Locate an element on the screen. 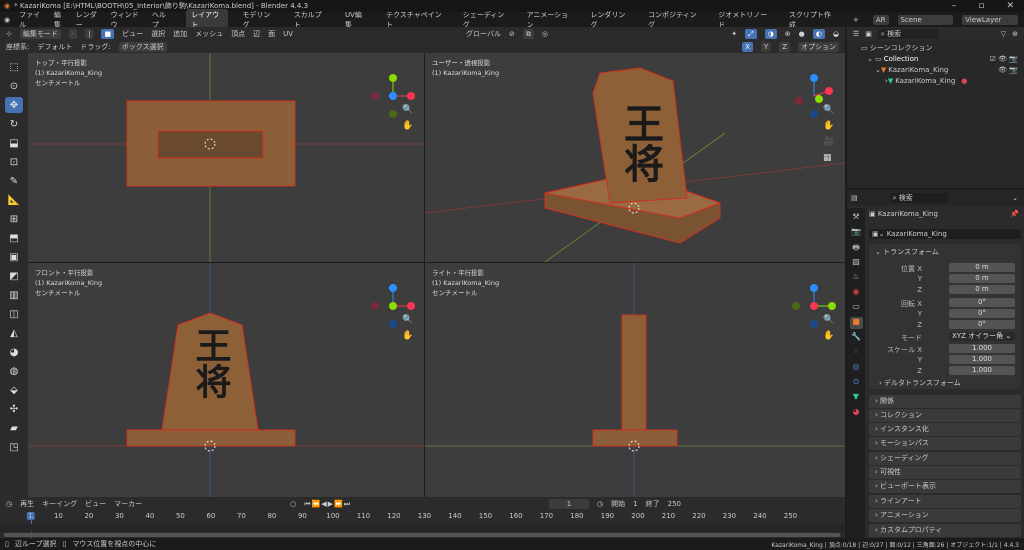 The width and height of the screenshot is (1024, 550). annotate-tool-icon: ✎ is located at coordinates (14, 181).